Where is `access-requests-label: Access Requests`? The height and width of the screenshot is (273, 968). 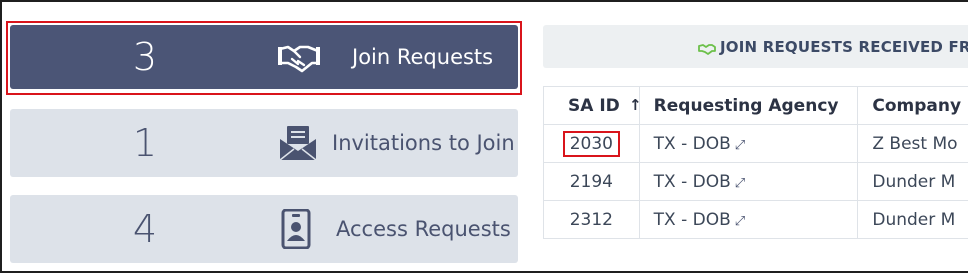 access-requests-label: Access Requests is located at coordinates (423, 229).